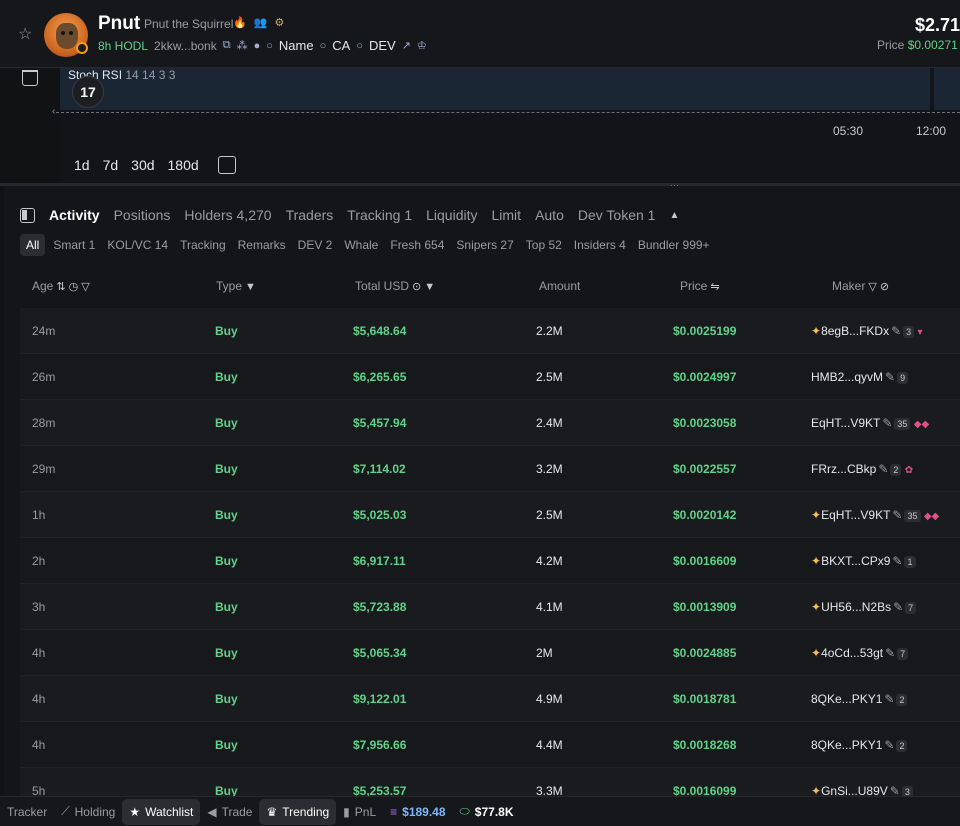 The width and height of the screenshot is (960, 826). Describe the element at coordinates (487, 812) in the screenshot. I see `footer-usd-balance: ⬭ $77.8K` at that location.